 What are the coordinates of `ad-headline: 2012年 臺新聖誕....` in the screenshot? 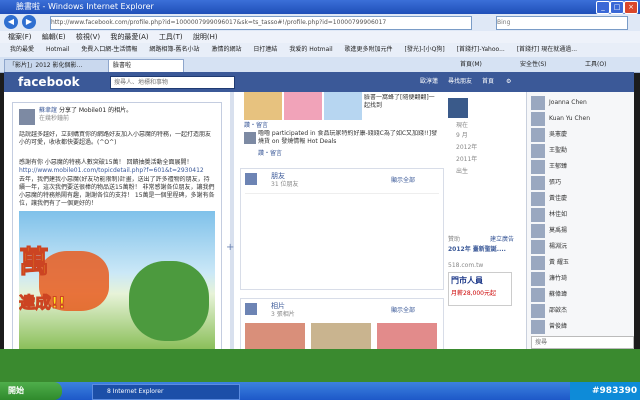 It's located at (485, 250).